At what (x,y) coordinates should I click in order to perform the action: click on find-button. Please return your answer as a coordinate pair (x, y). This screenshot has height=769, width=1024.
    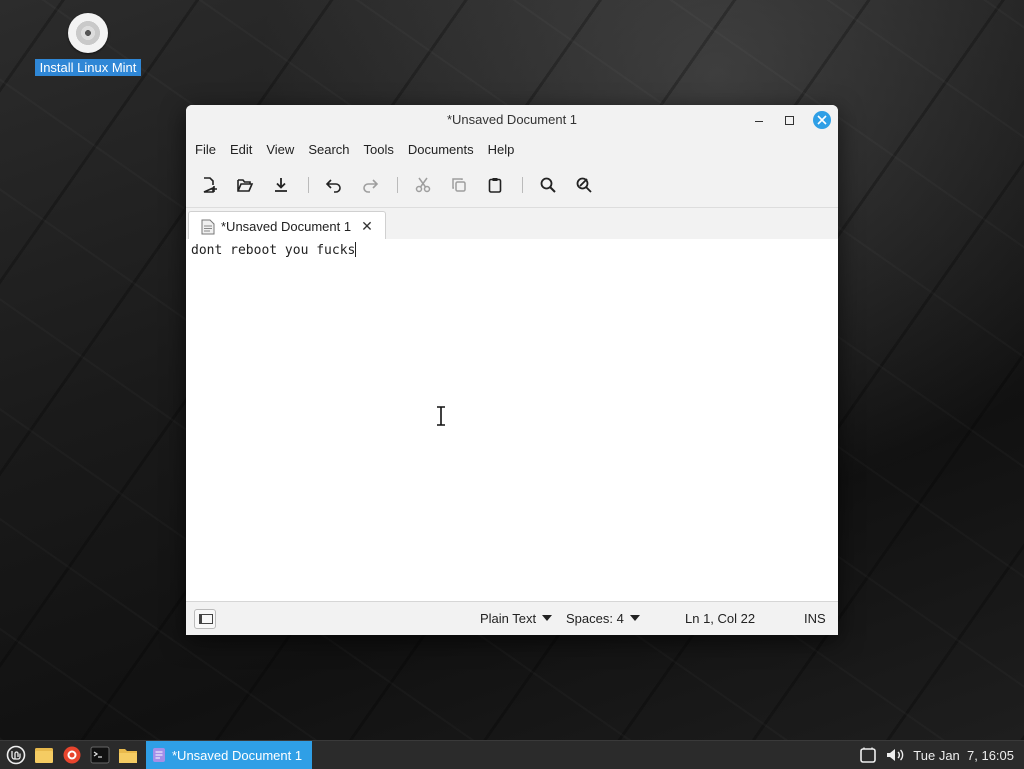
    Looking at the image, I should click on (548, 185).